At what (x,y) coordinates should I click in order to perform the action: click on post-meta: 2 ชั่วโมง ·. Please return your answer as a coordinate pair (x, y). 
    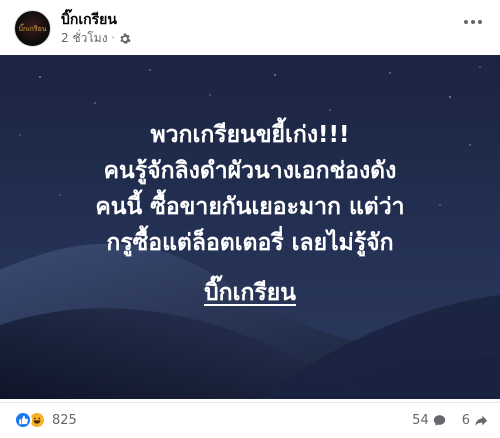
    Looking at the image, I should click on (96, 38).